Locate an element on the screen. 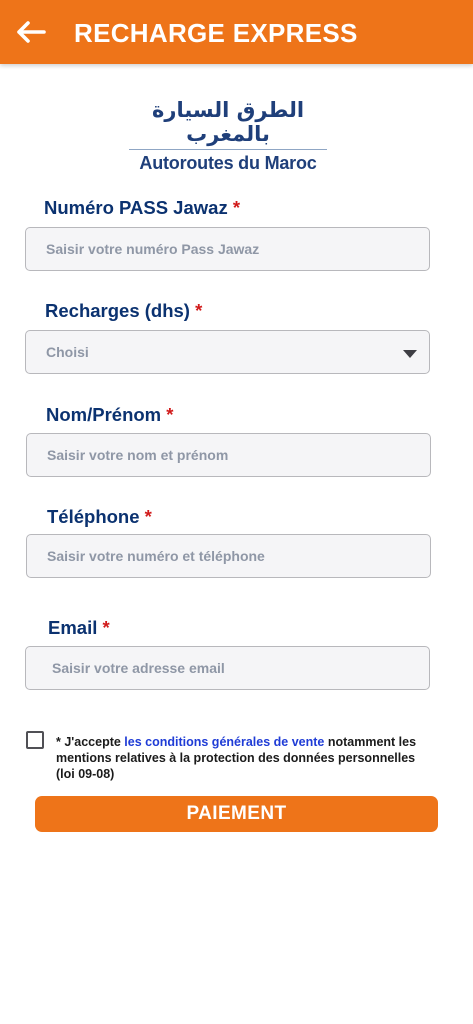 The image size is (473, 1024). phone-label: Téléphone * is located at coordinates (99, 517).